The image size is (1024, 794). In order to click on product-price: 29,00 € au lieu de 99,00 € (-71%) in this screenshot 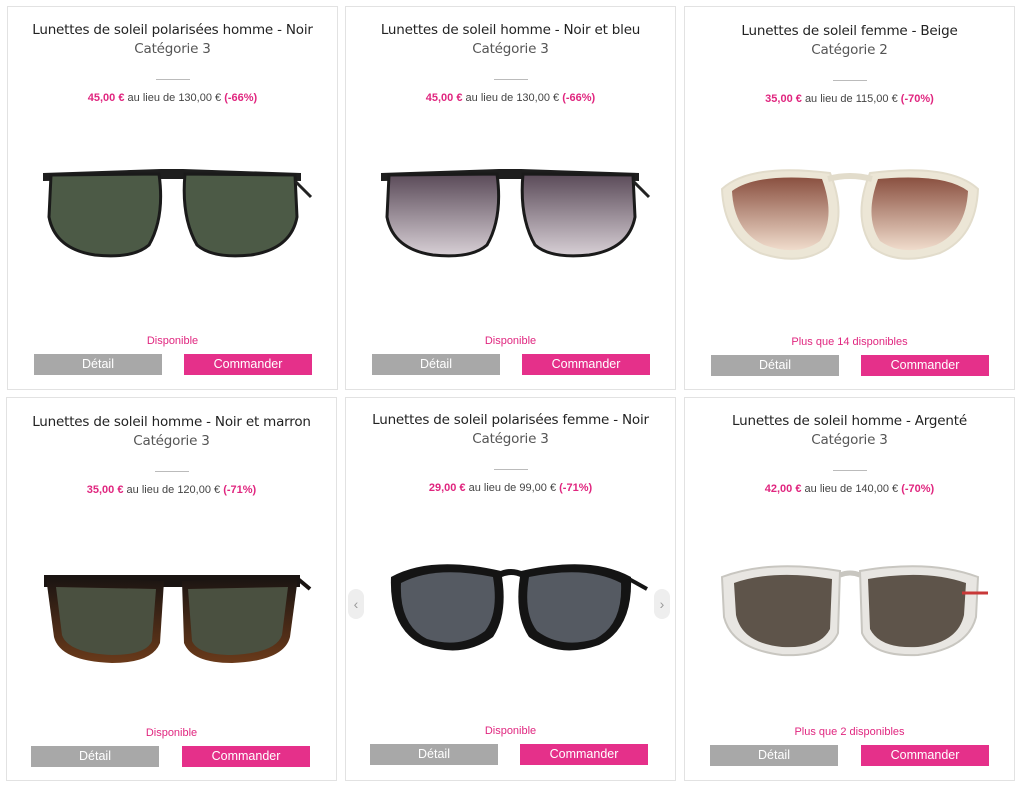, I will do `click(510, 488)`.